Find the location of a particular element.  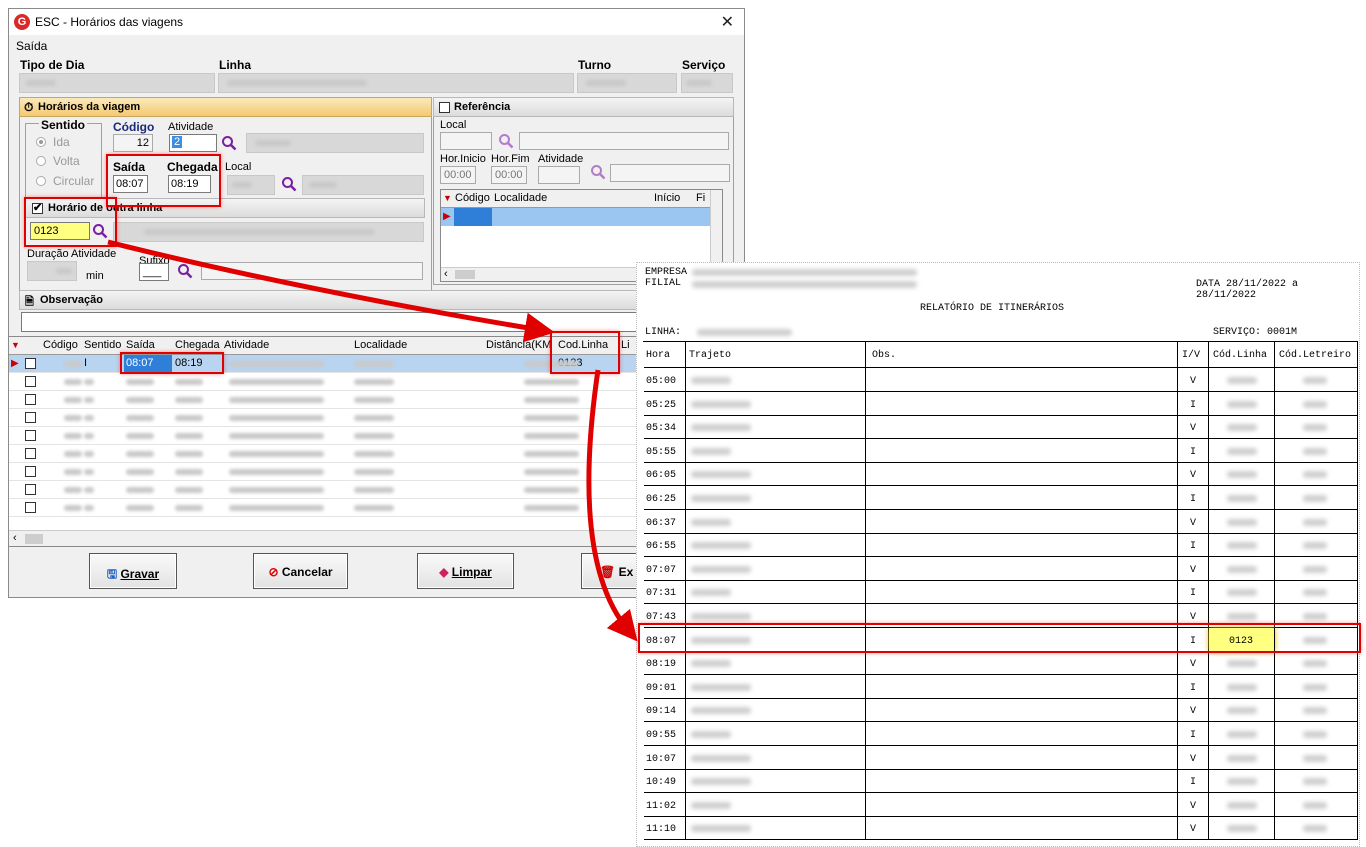

arrow-grid-to-report is located at coordinates (612, 505).